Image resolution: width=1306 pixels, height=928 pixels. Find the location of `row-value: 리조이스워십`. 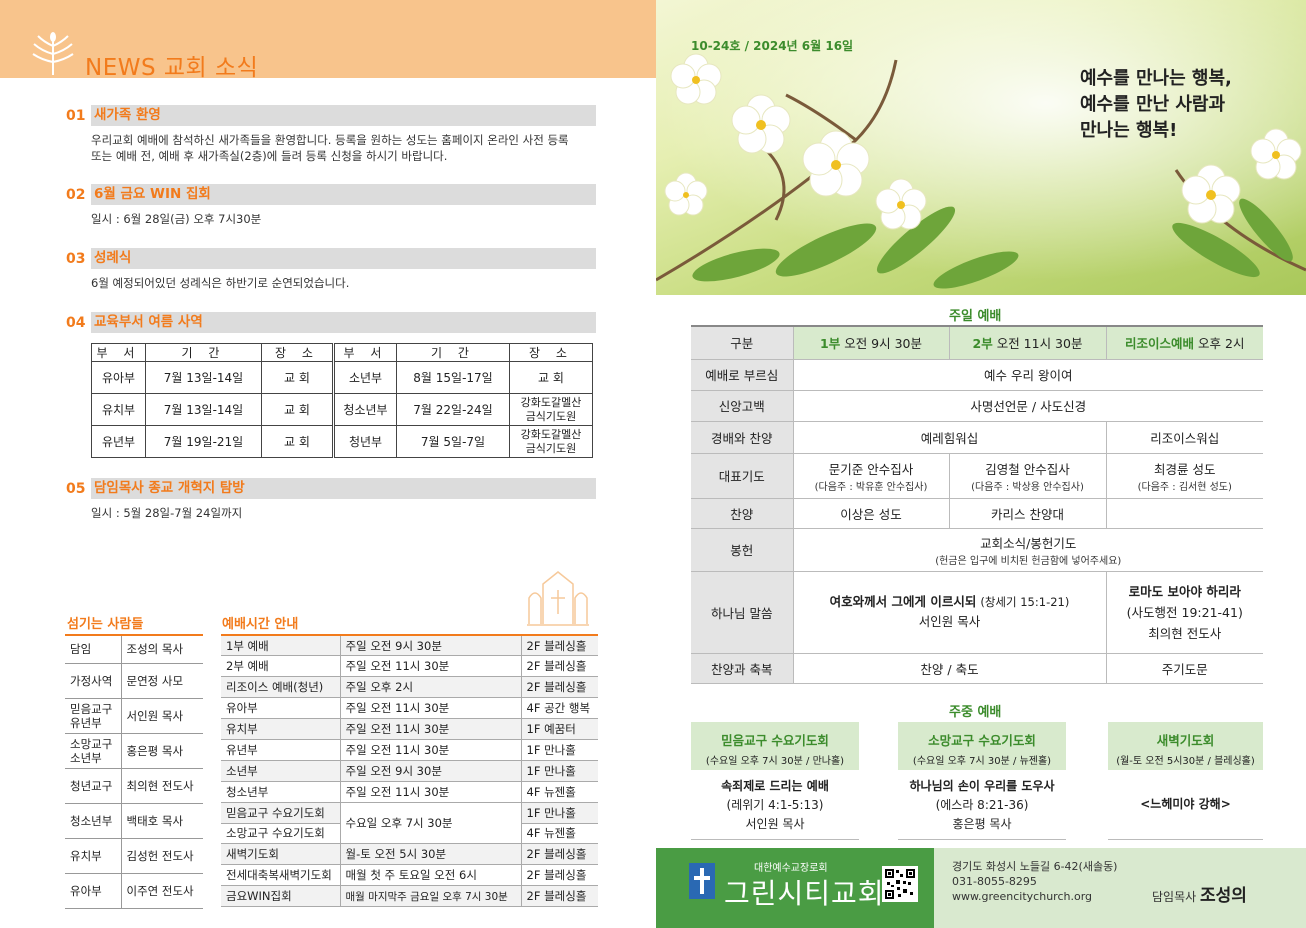

row-value: 리조이스워십 is located at coordinates (1184, 437).